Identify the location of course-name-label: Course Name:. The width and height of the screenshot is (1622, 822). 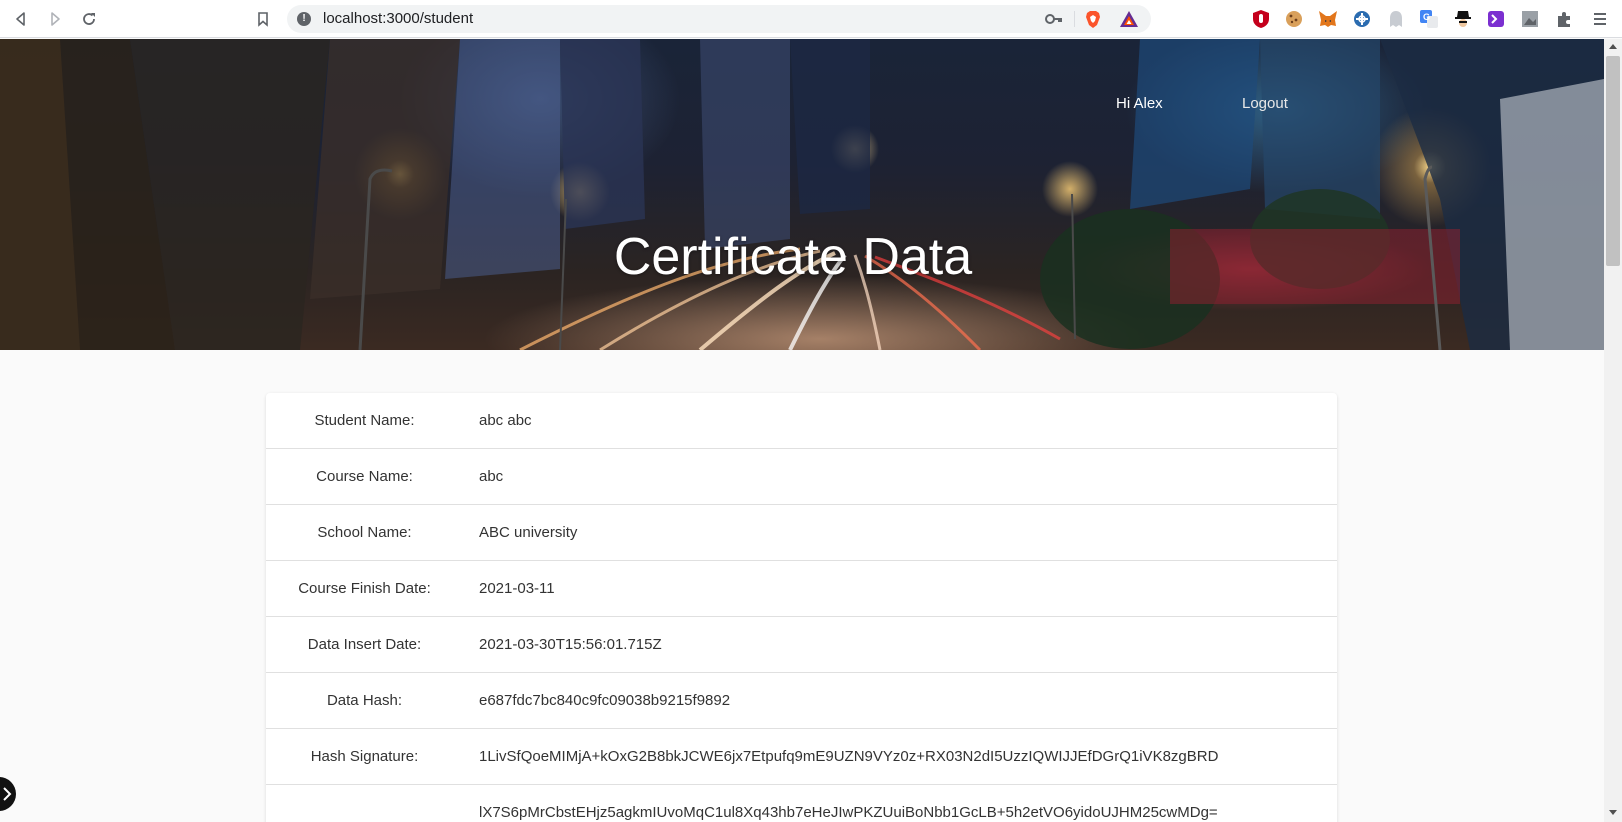
(364, 476).